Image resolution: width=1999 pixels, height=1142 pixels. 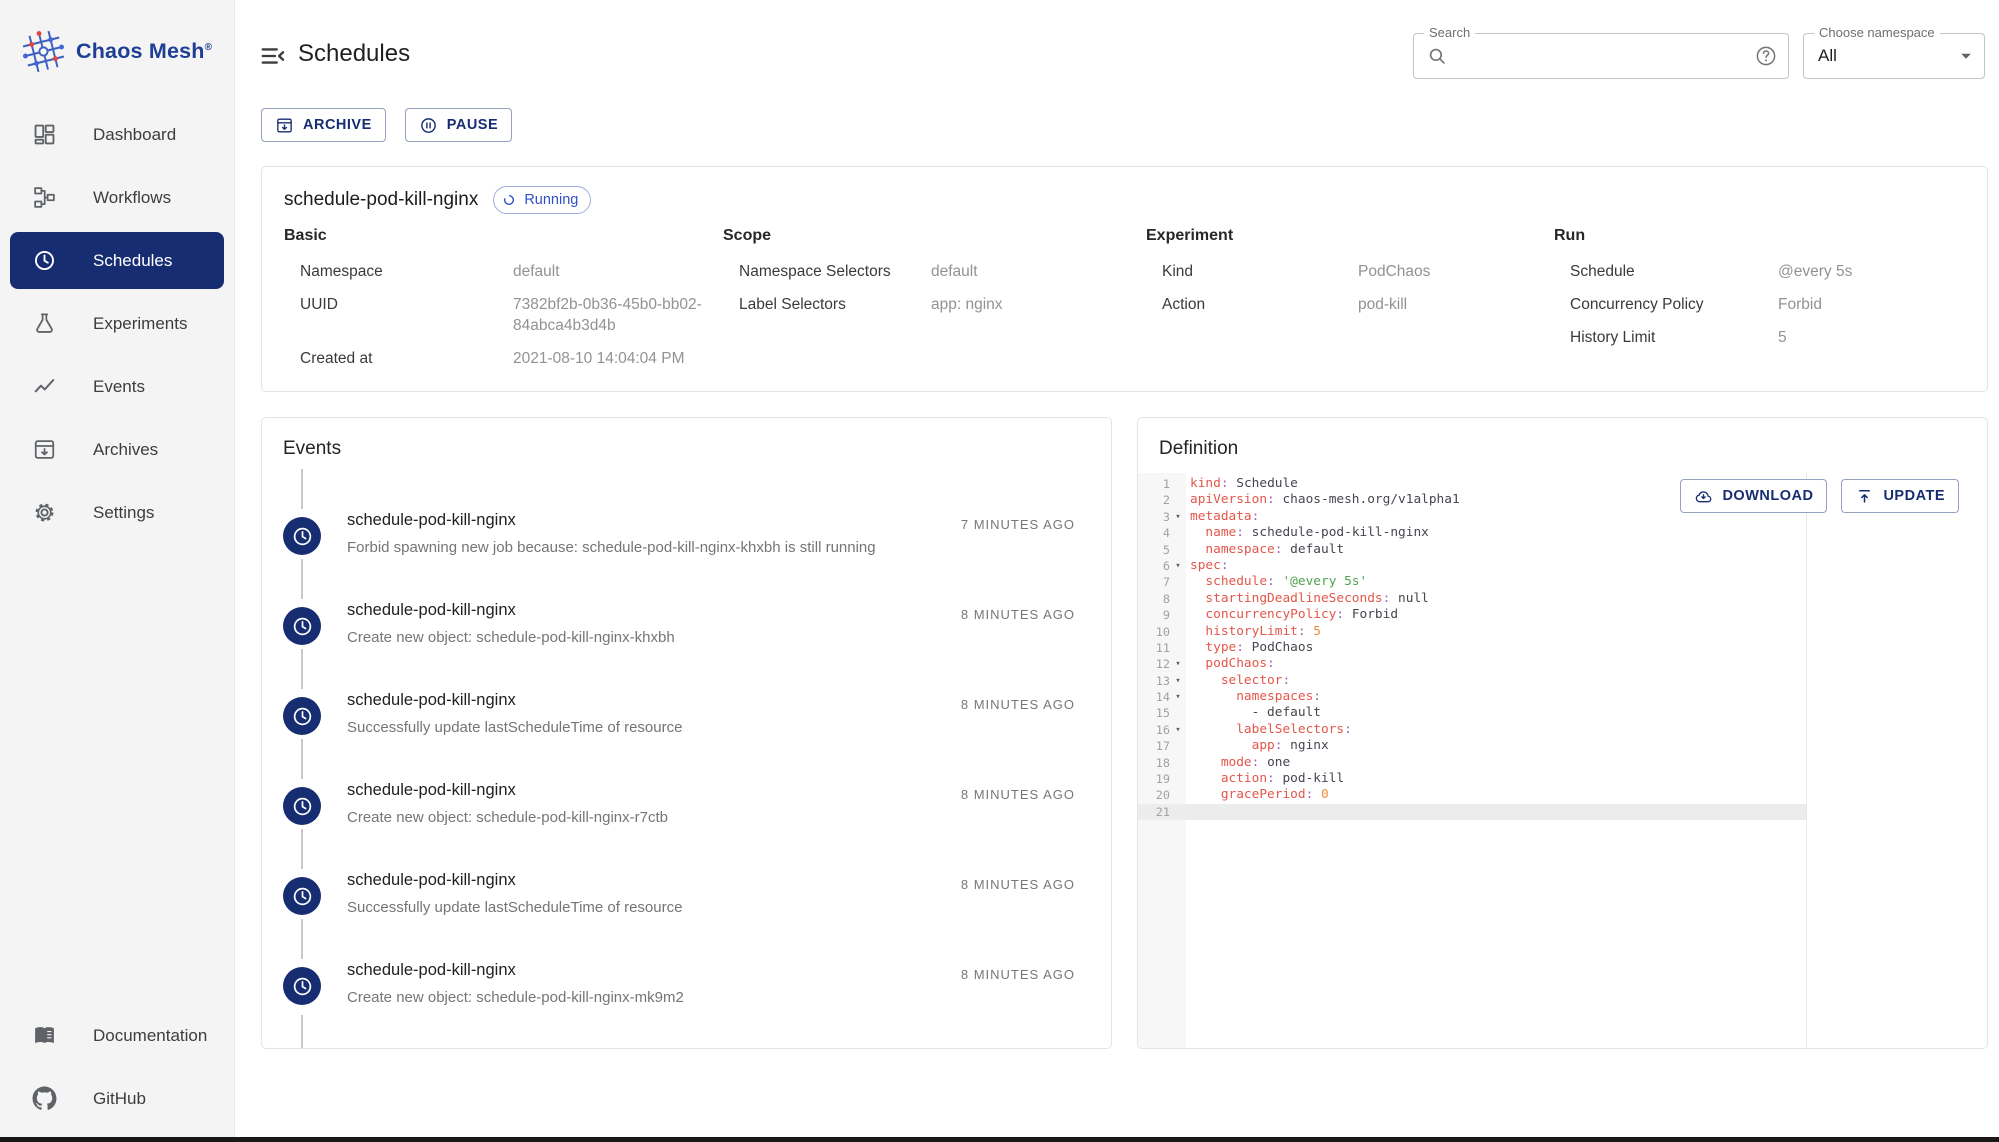 What do you see at coordinates (132, 197) in the screenshot?
I see `sidebar-item-label: Workflows` at bounding box center [132, 197].